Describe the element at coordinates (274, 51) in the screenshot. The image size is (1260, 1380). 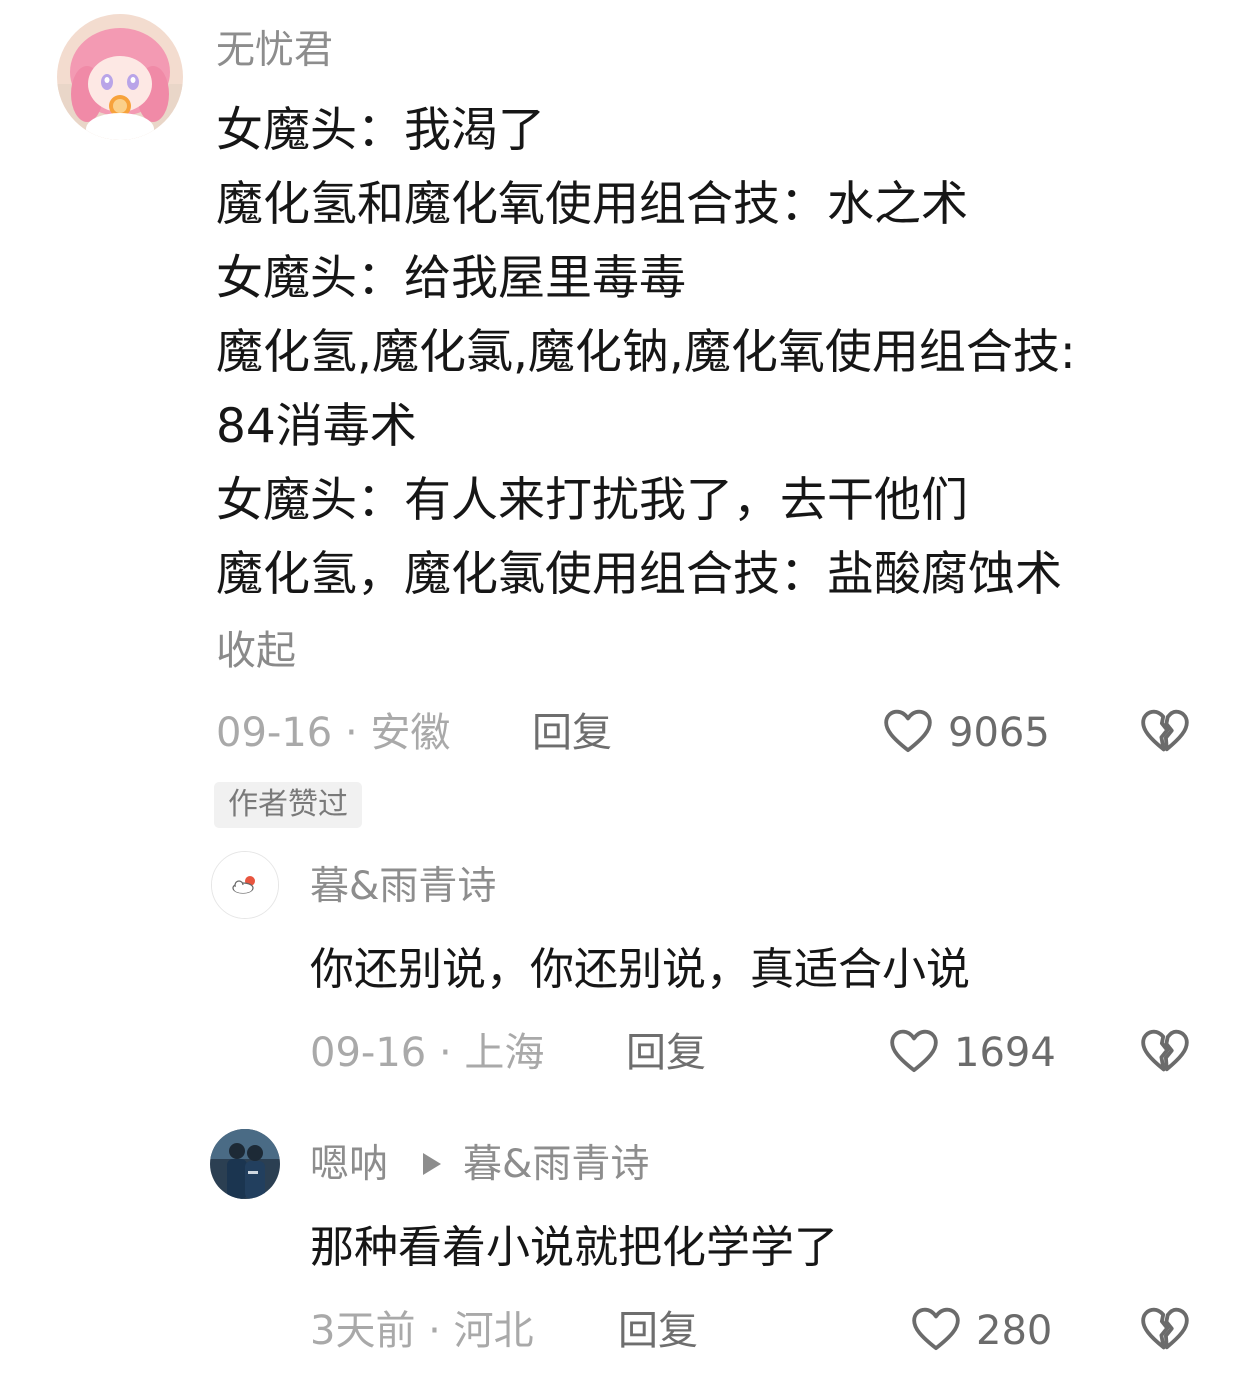
I see `comment-username: 无忧君` at that location.